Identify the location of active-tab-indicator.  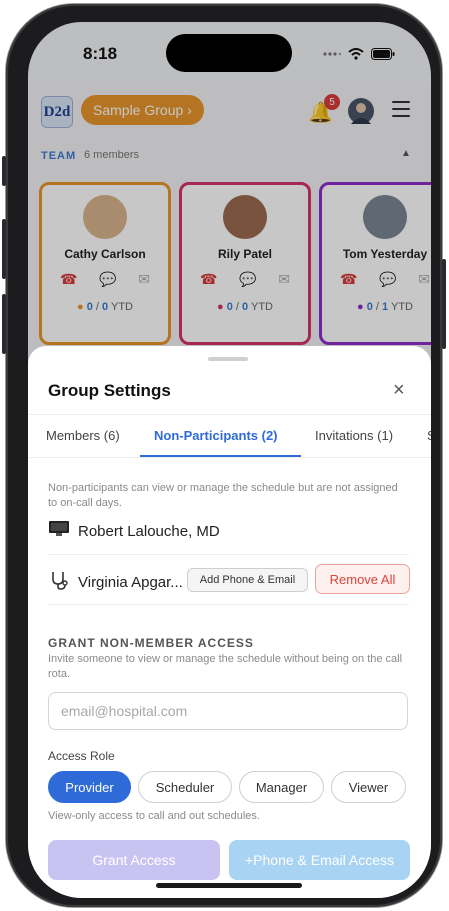
(220, 456).